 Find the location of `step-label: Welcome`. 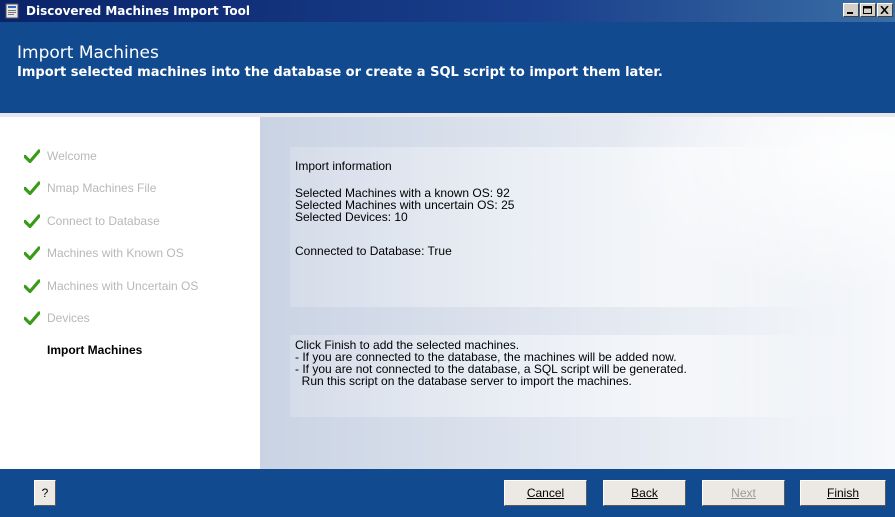

step-label: Welcome is located at coordinates (72, 156).